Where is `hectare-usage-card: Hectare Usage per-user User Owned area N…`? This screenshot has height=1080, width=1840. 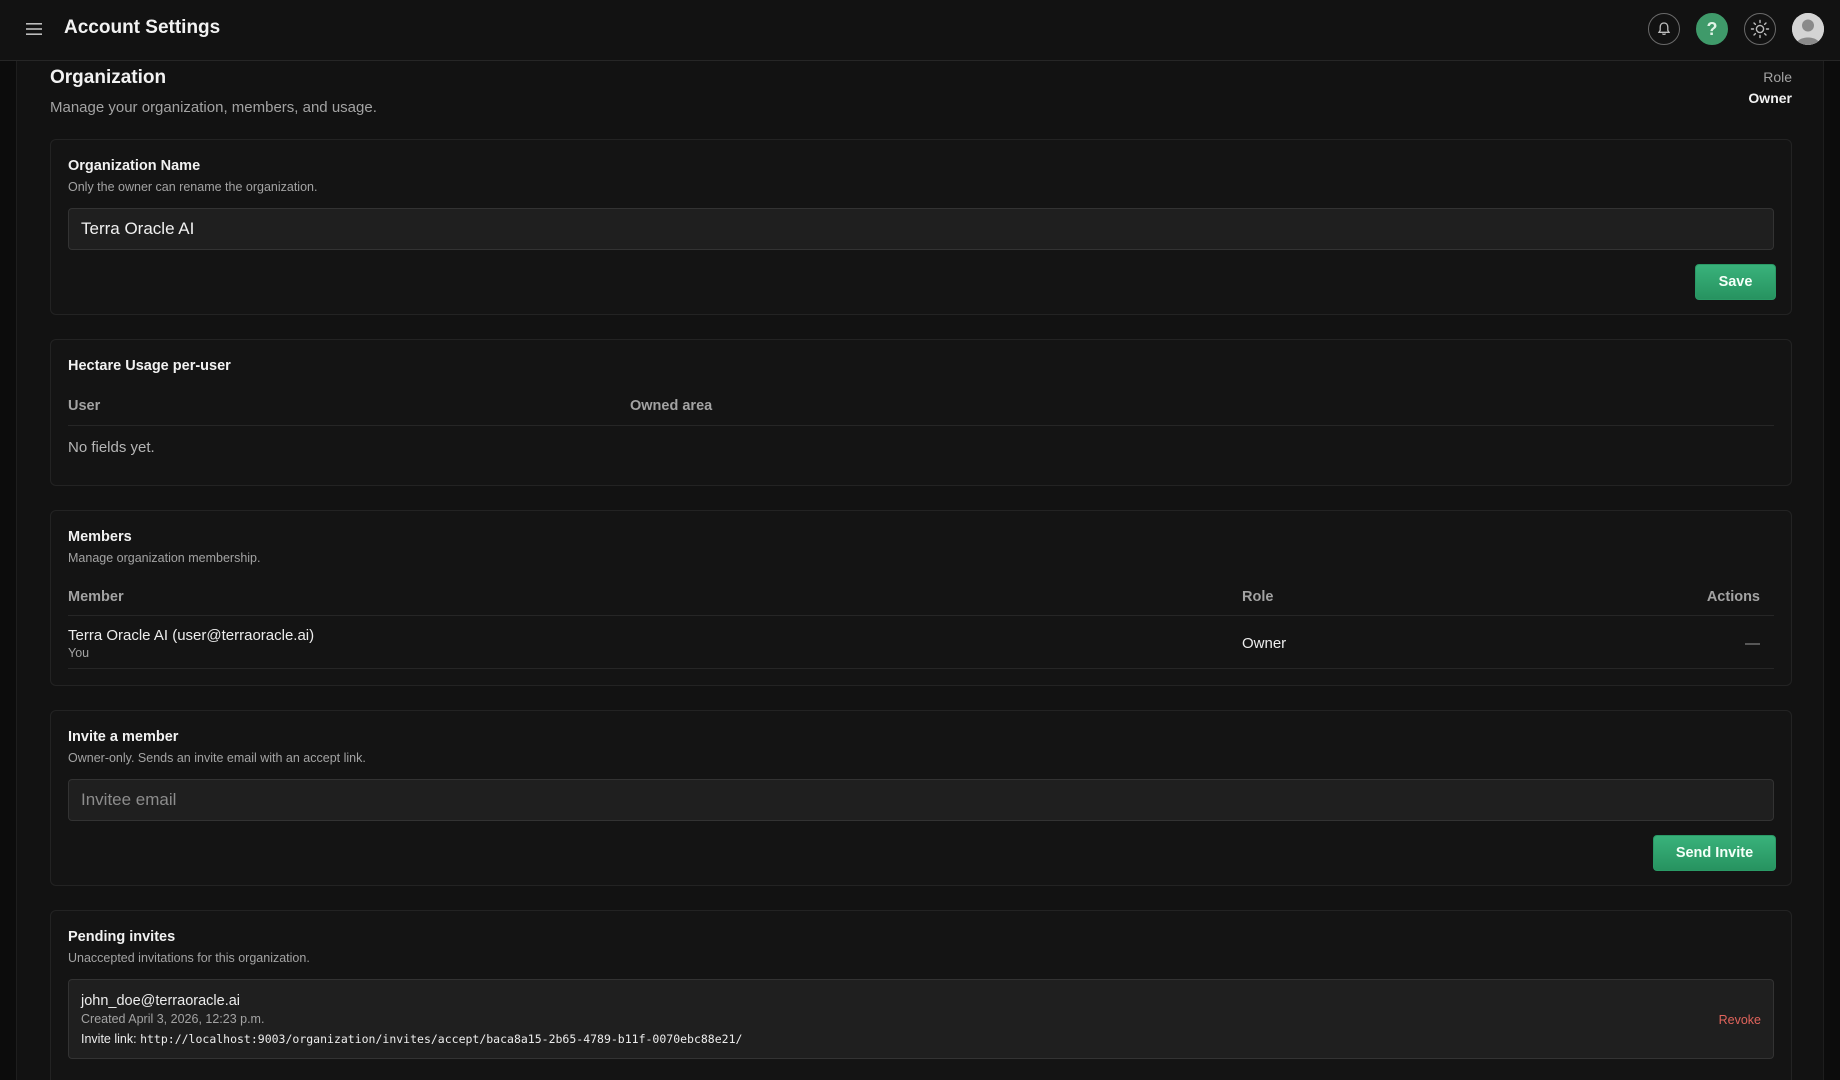
hectare-usage-card: Hectare Usage per-user User Owned area N… is located at coordinates (921, 412).